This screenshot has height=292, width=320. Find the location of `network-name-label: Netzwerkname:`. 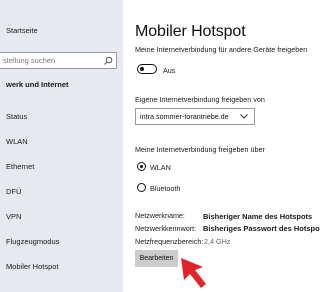

network-name-label: Netzwerkname: is located at coordinates (160, 215).